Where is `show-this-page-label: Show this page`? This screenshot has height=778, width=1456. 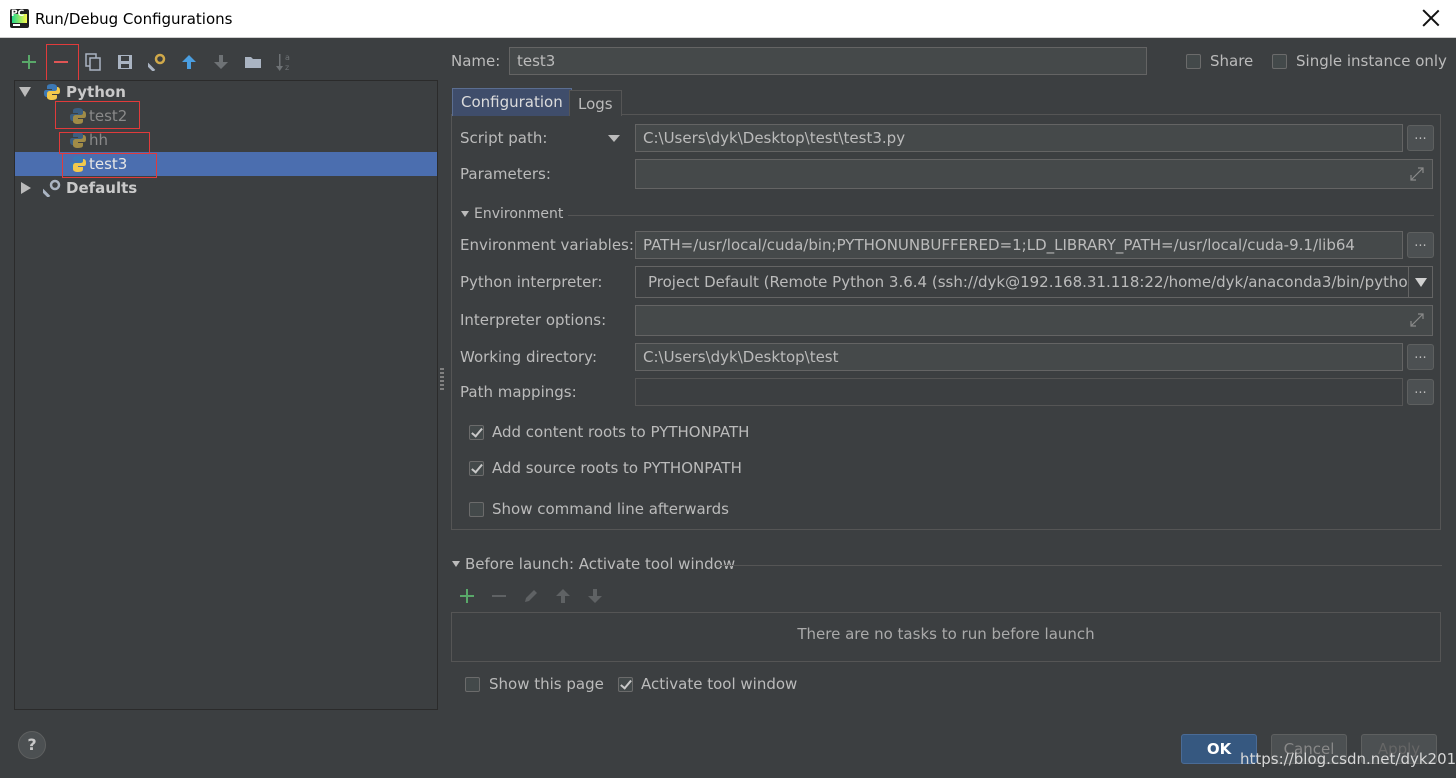 show-this-page-label: Show this page is located at coordinates (546, 684).